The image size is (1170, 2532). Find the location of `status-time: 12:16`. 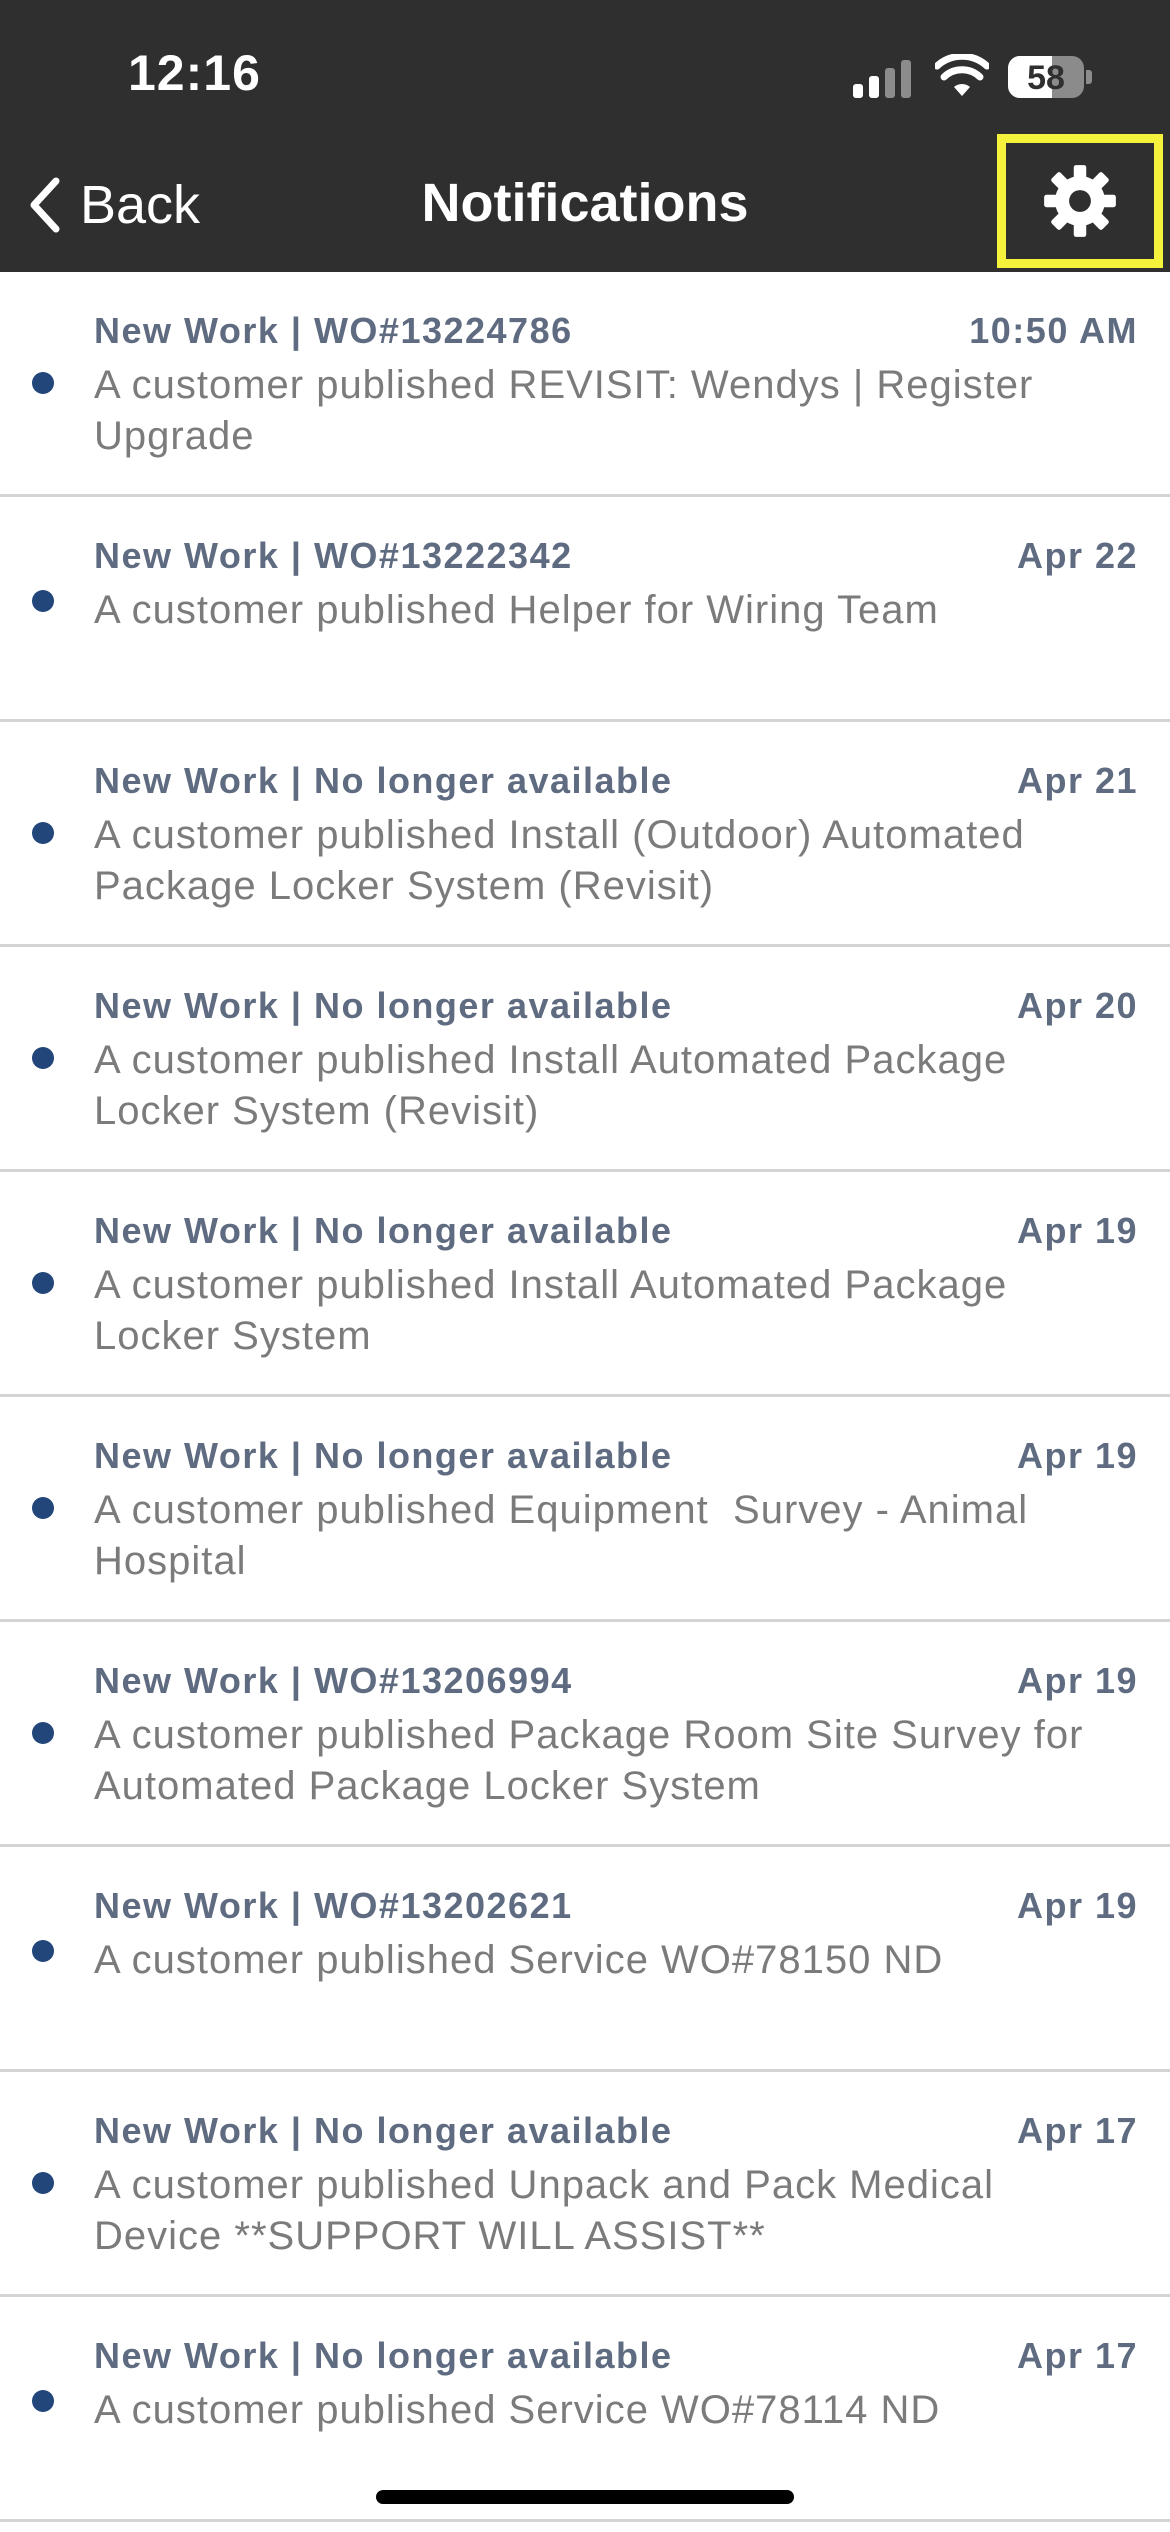

status-time: 12:16 is located at coordinates (194, 73).